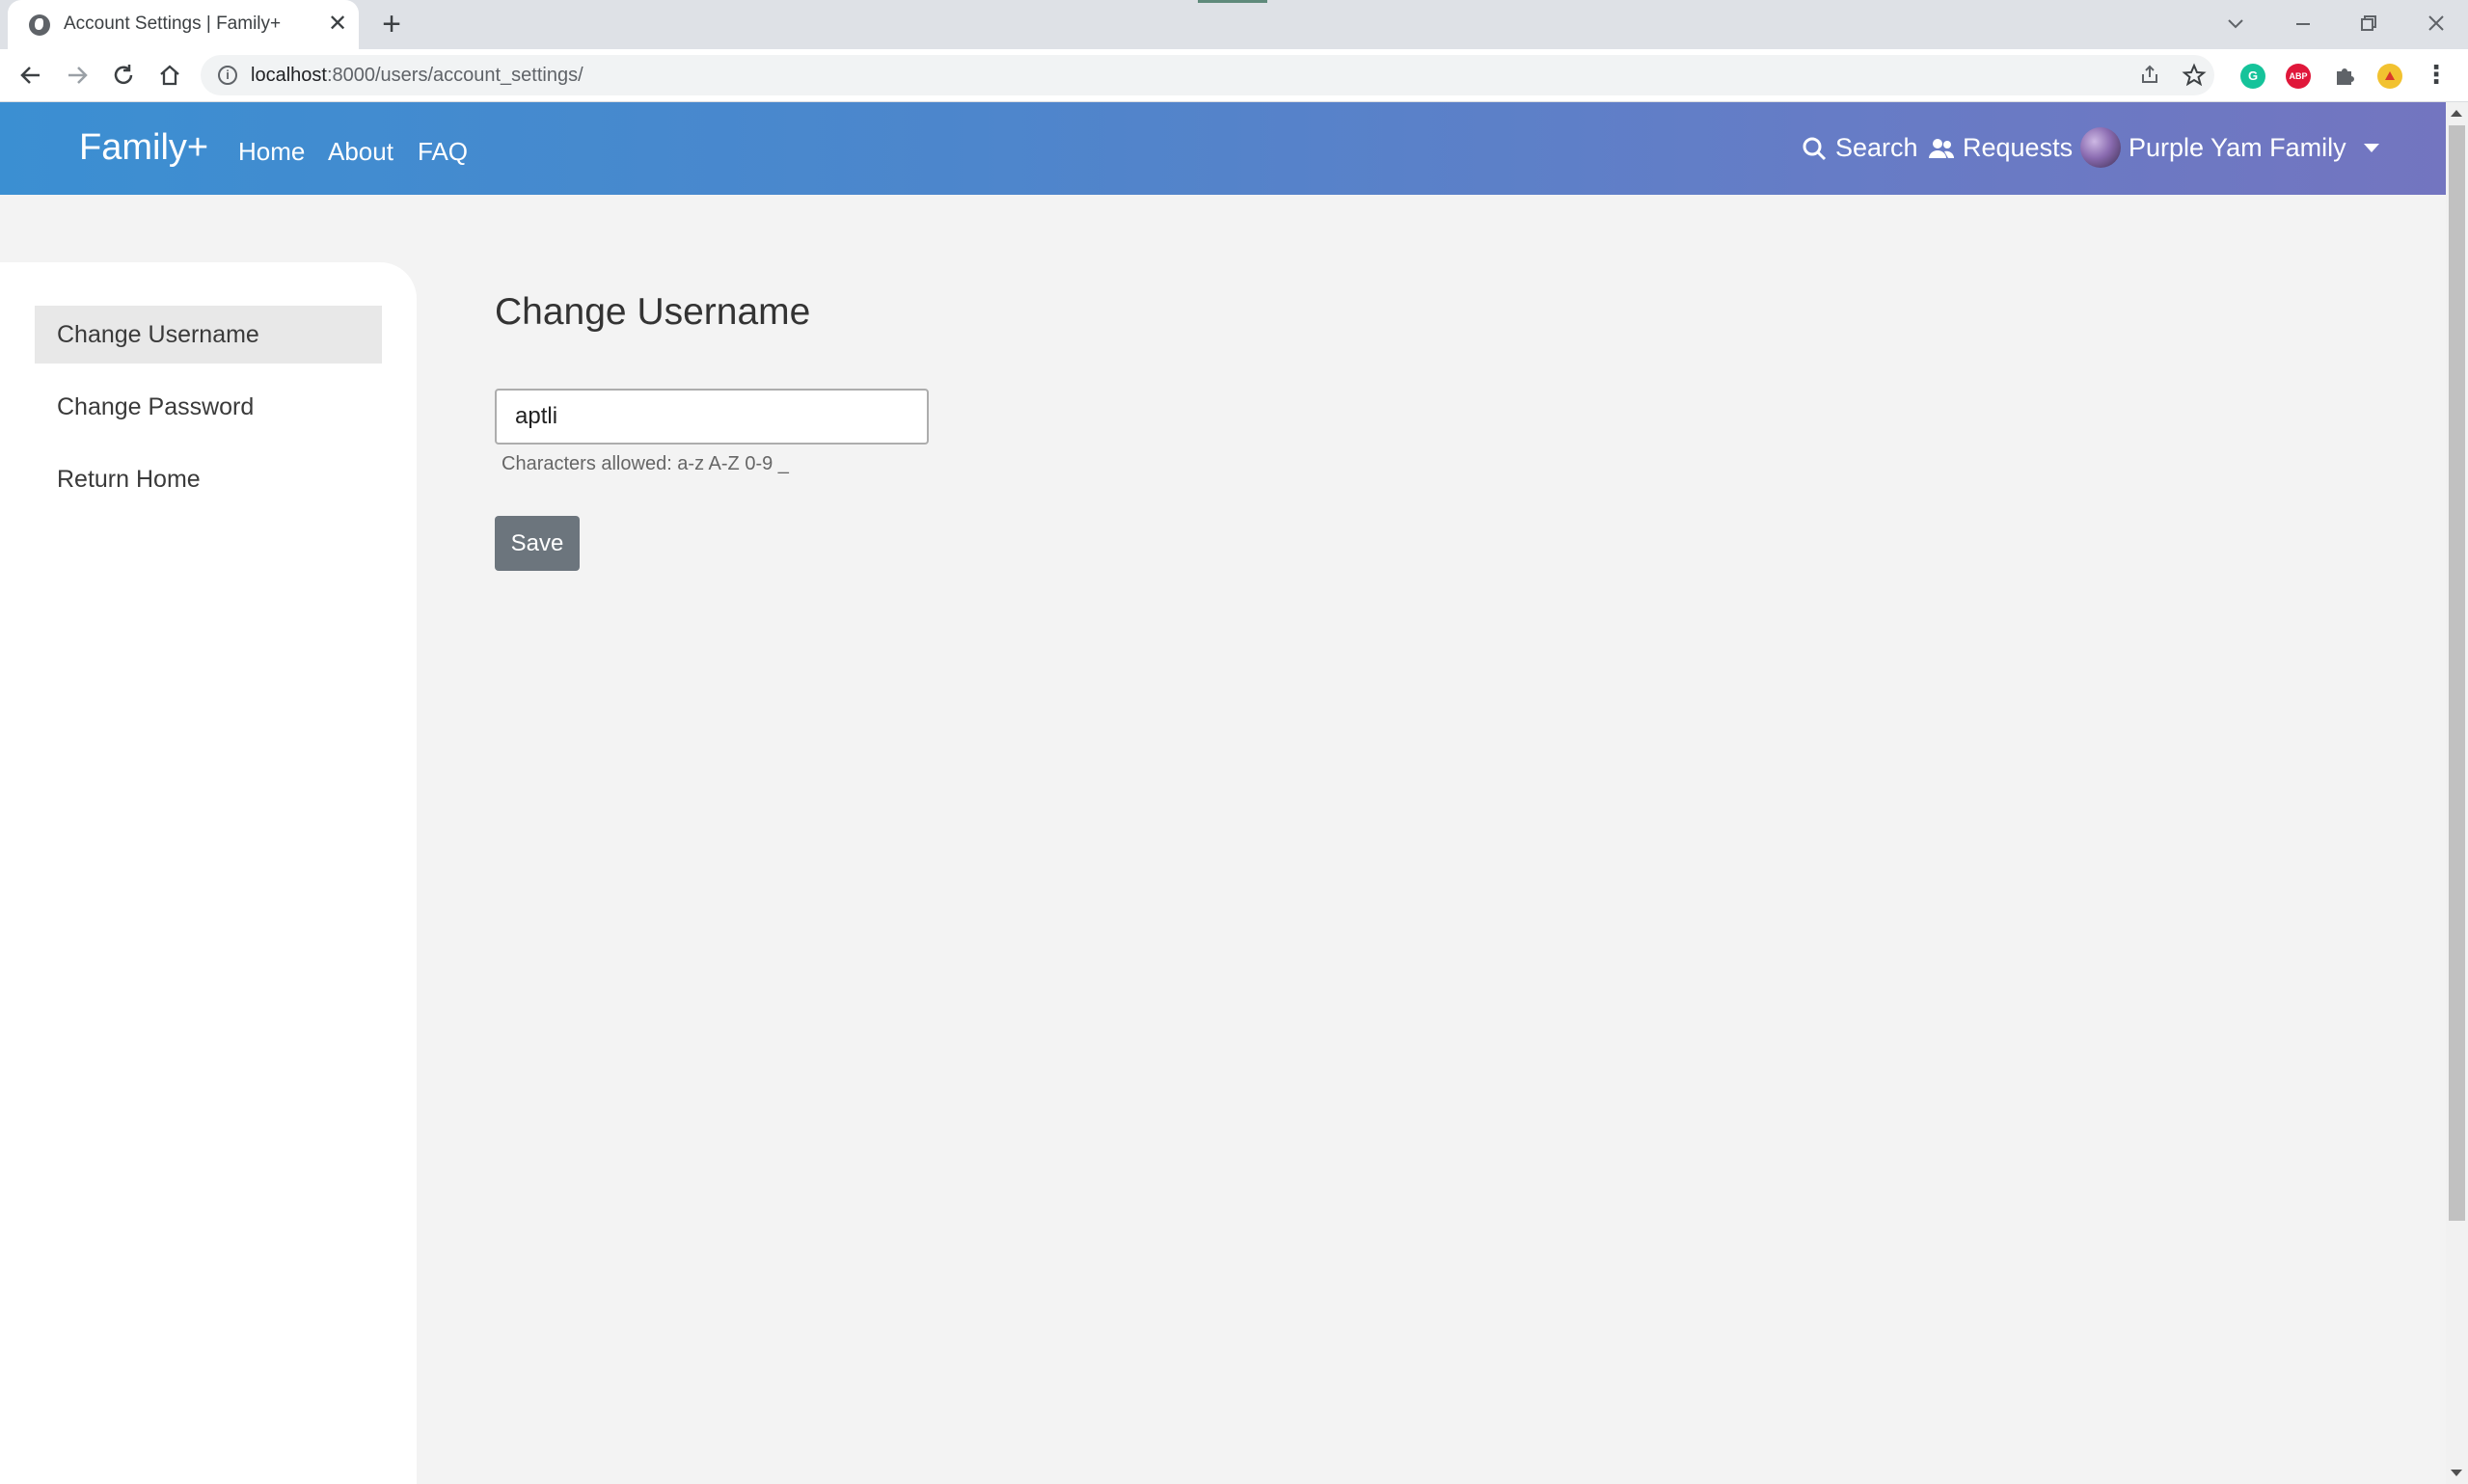 This screenshot has width=2468, height=1484. Describe the element at coordinates (1941, 148) in the screenshot. I see `users-icon` at that location.